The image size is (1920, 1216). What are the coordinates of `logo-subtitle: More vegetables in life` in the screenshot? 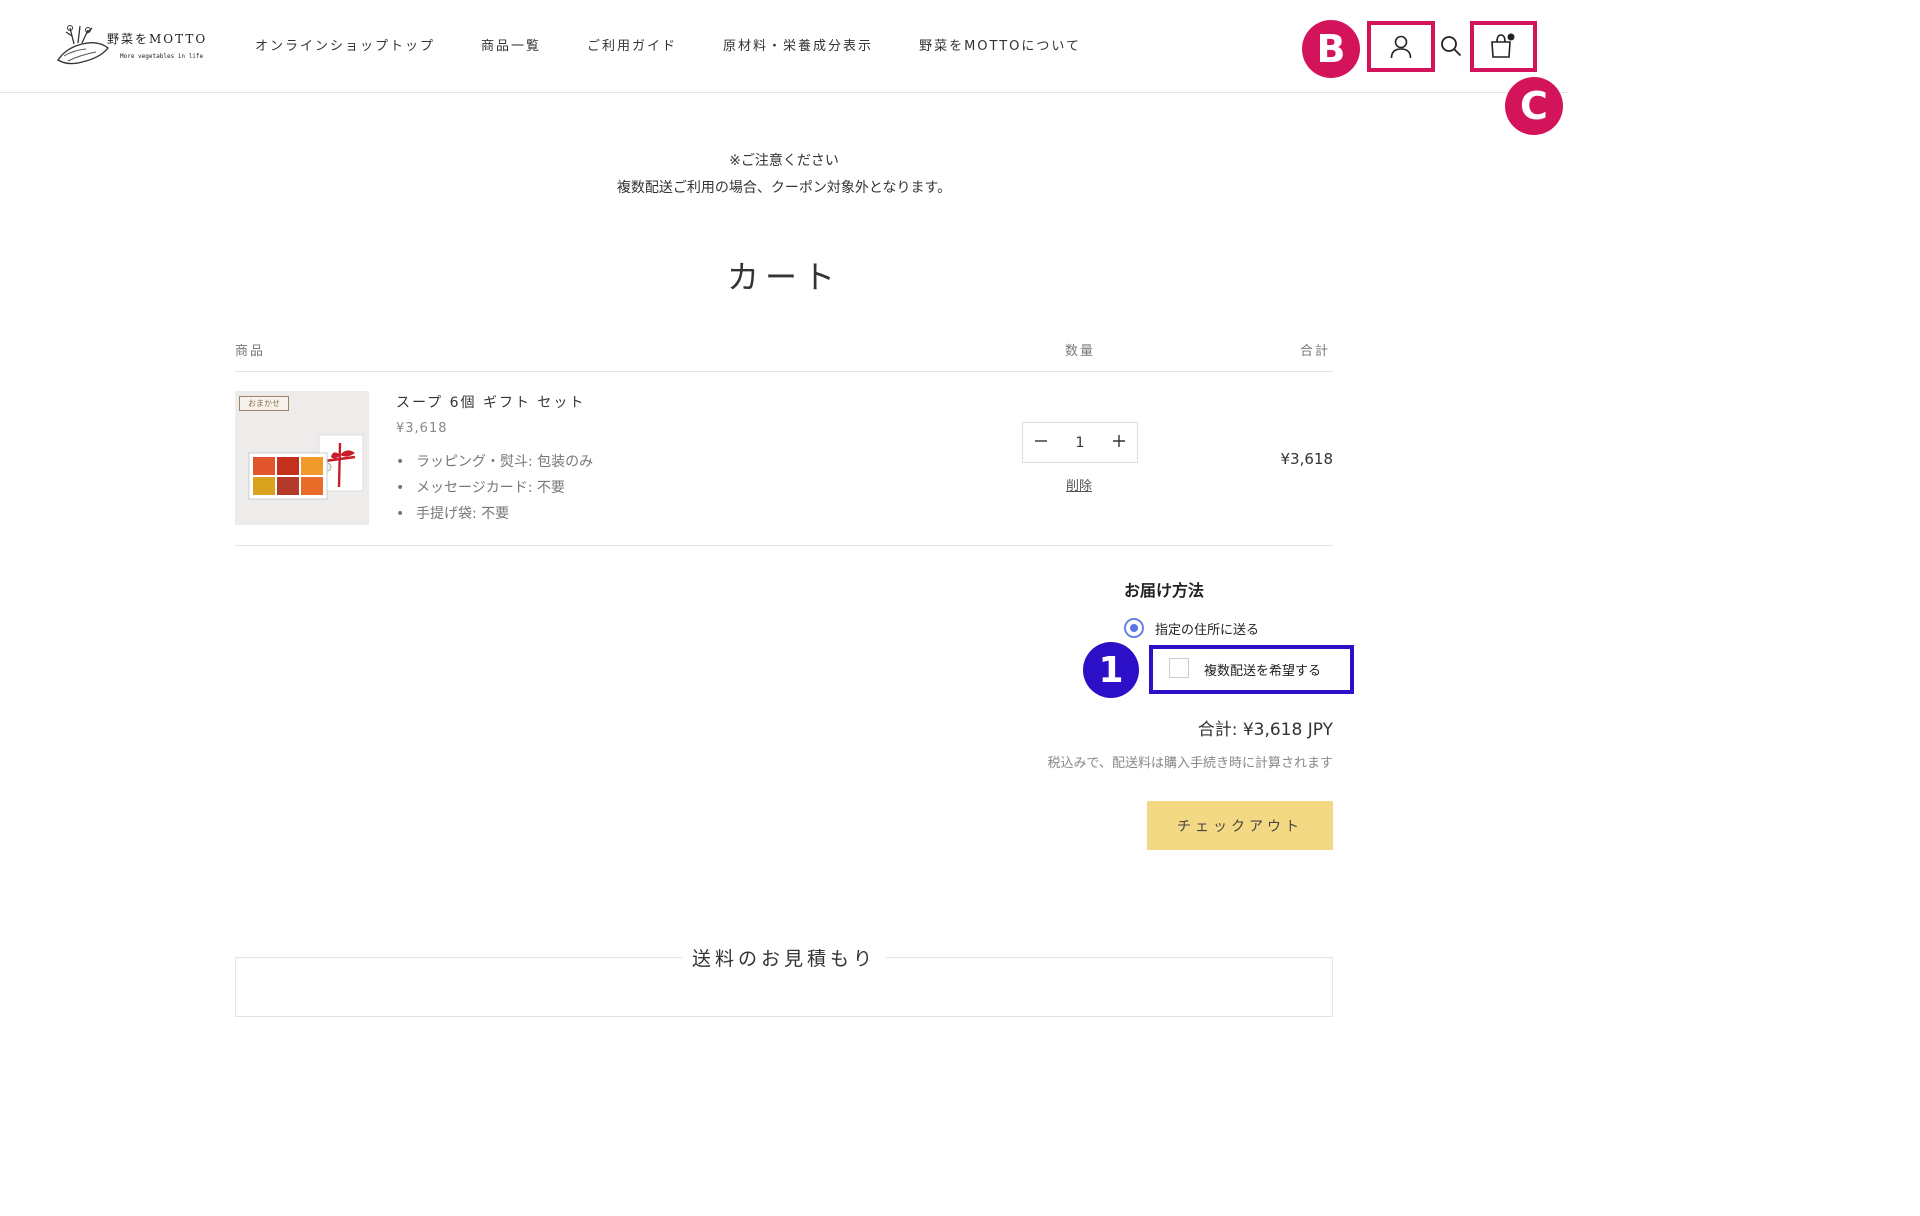 It's located at (162, 56).